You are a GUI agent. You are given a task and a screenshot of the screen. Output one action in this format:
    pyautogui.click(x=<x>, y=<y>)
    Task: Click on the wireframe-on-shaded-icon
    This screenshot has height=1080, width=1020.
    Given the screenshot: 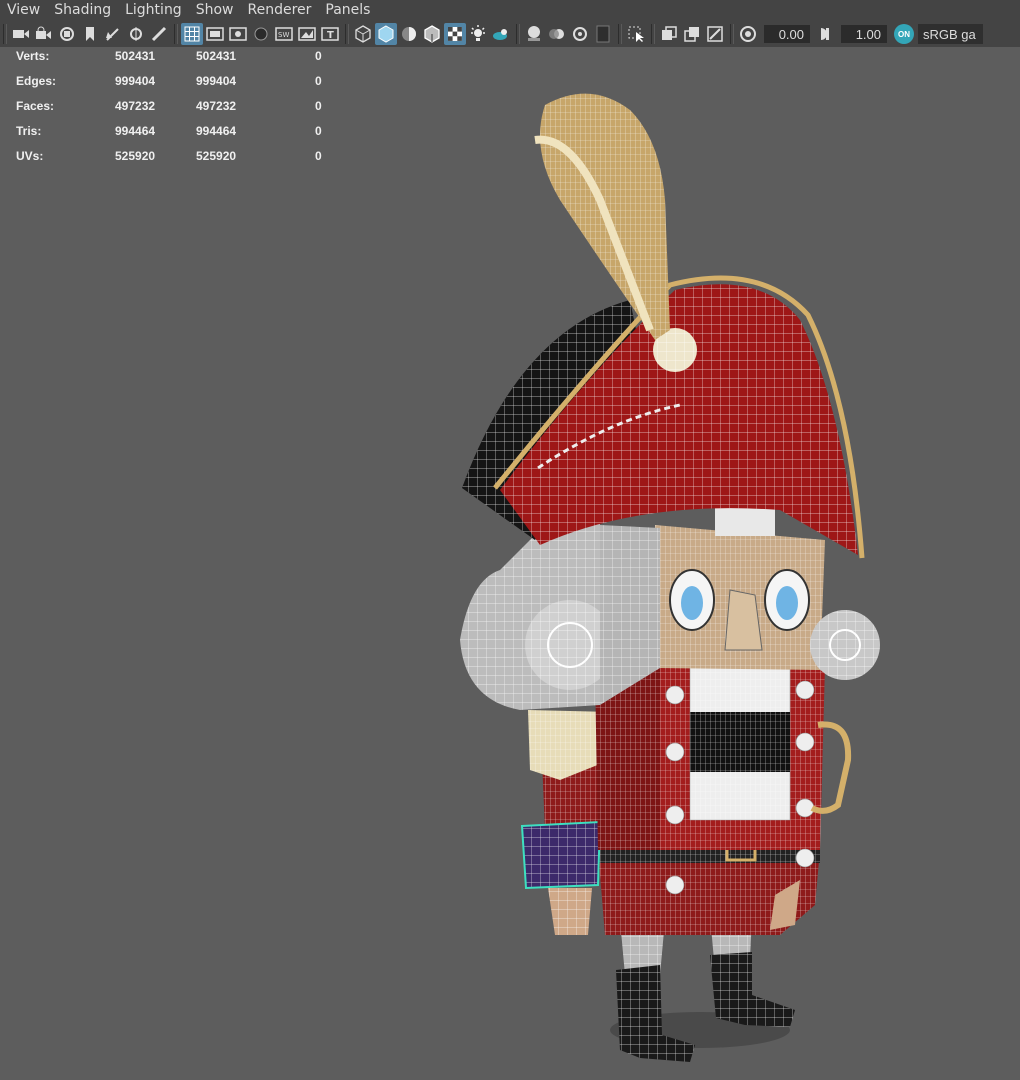 What is the action you would take?
    pyautogui.click(x=432, y=34)
    